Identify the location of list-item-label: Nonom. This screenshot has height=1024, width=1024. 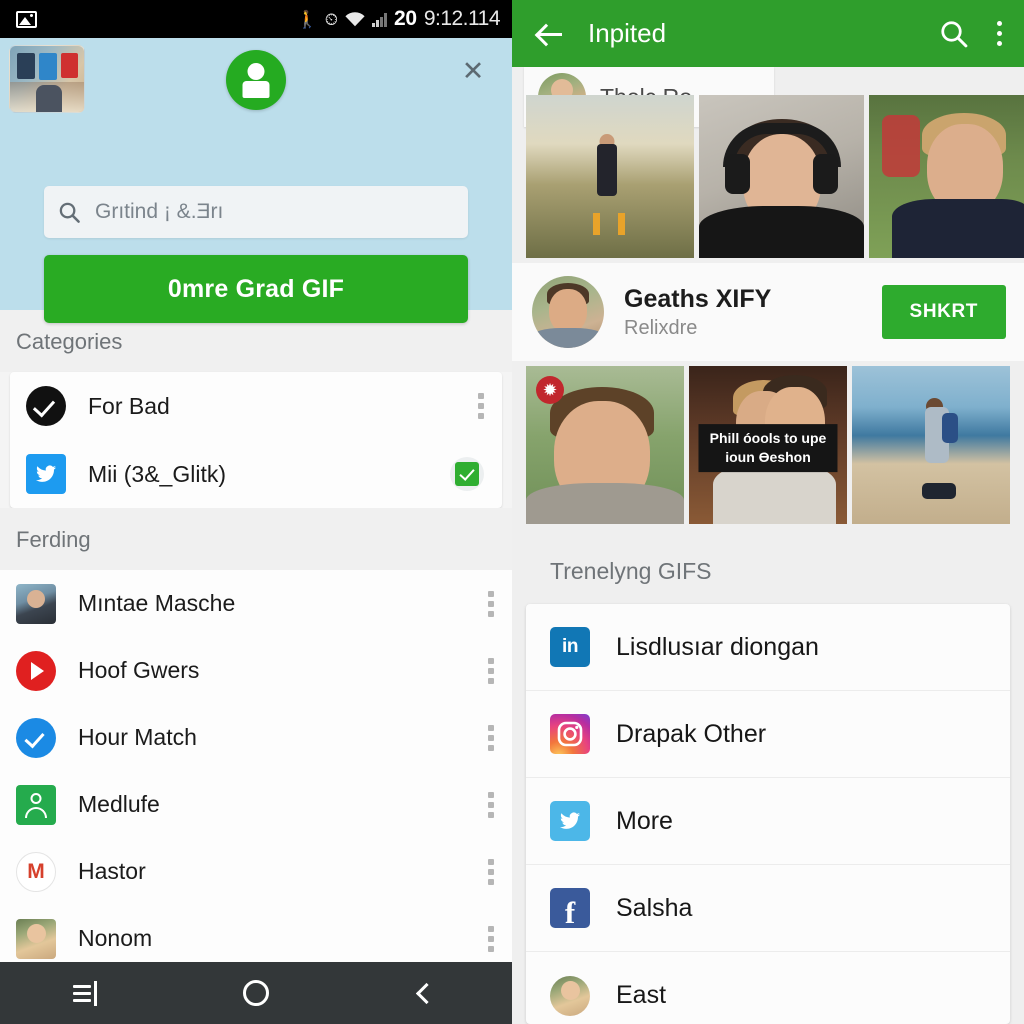
(115, 938).